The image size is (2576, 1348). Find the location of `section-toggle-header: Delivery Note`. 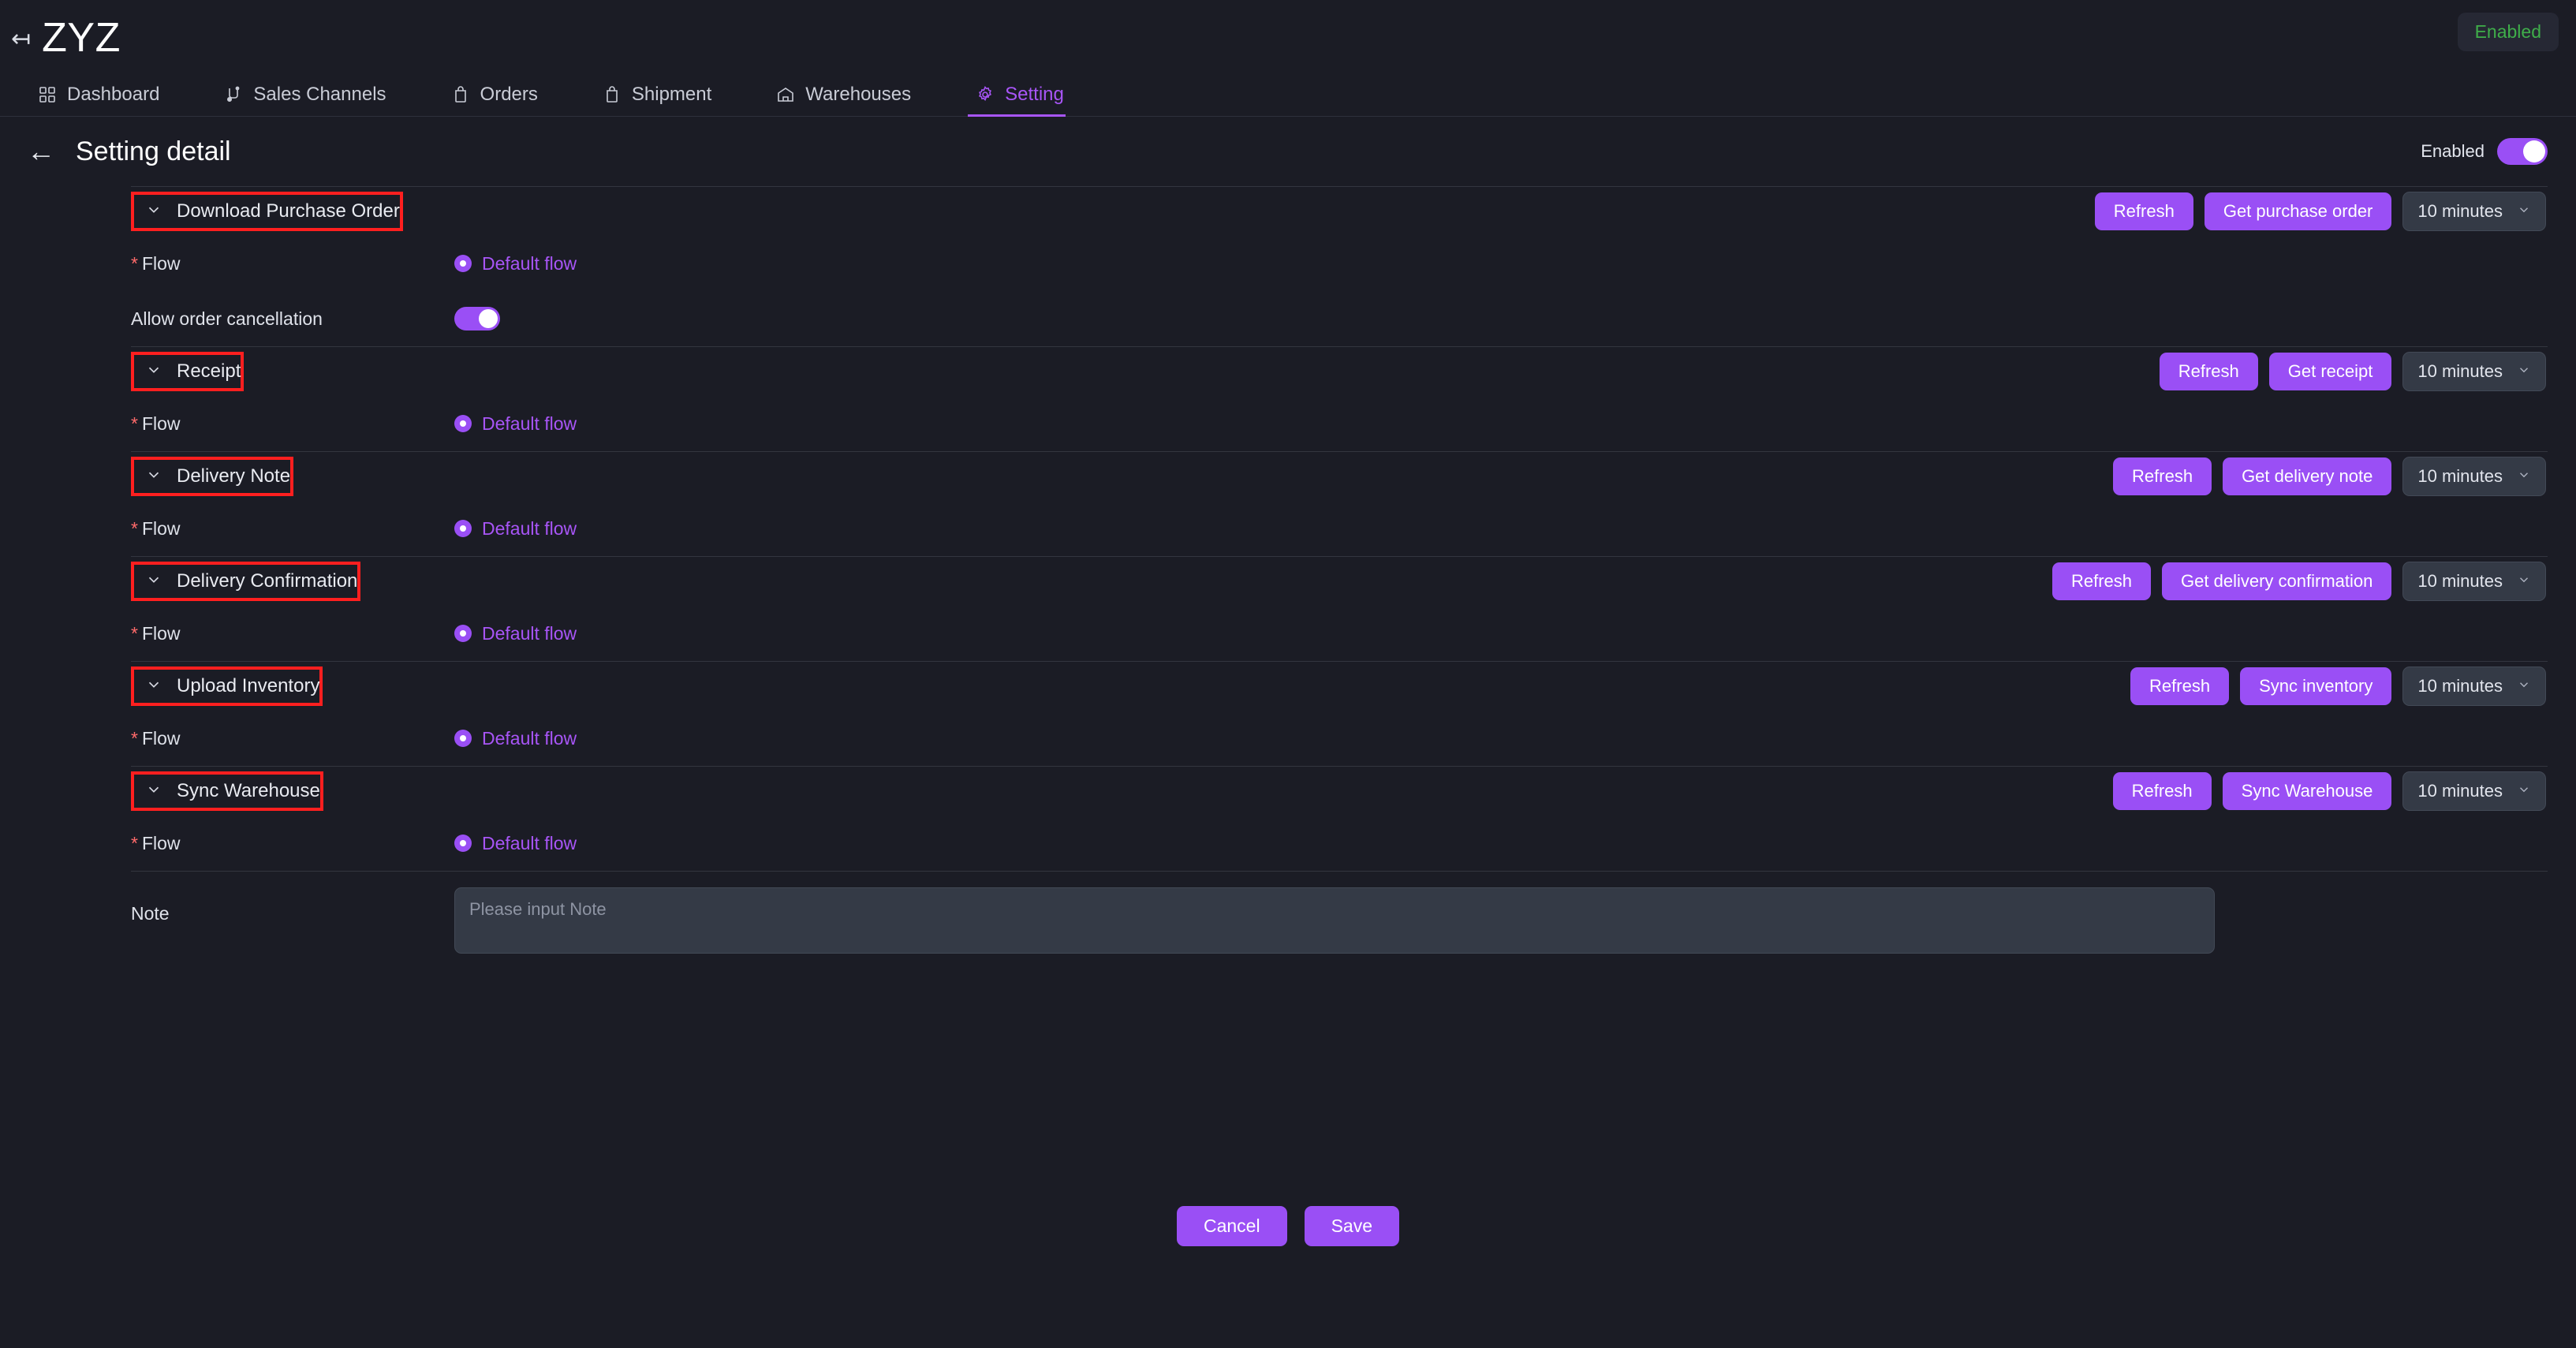

section-toggle-header: Delivery Note is located at coordinates (212, 476).